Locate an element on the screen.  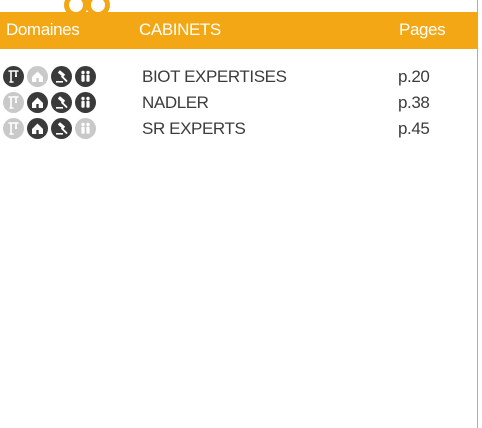
table-header: Domaines CABINETS Pages is located at coordinates (238, 30).